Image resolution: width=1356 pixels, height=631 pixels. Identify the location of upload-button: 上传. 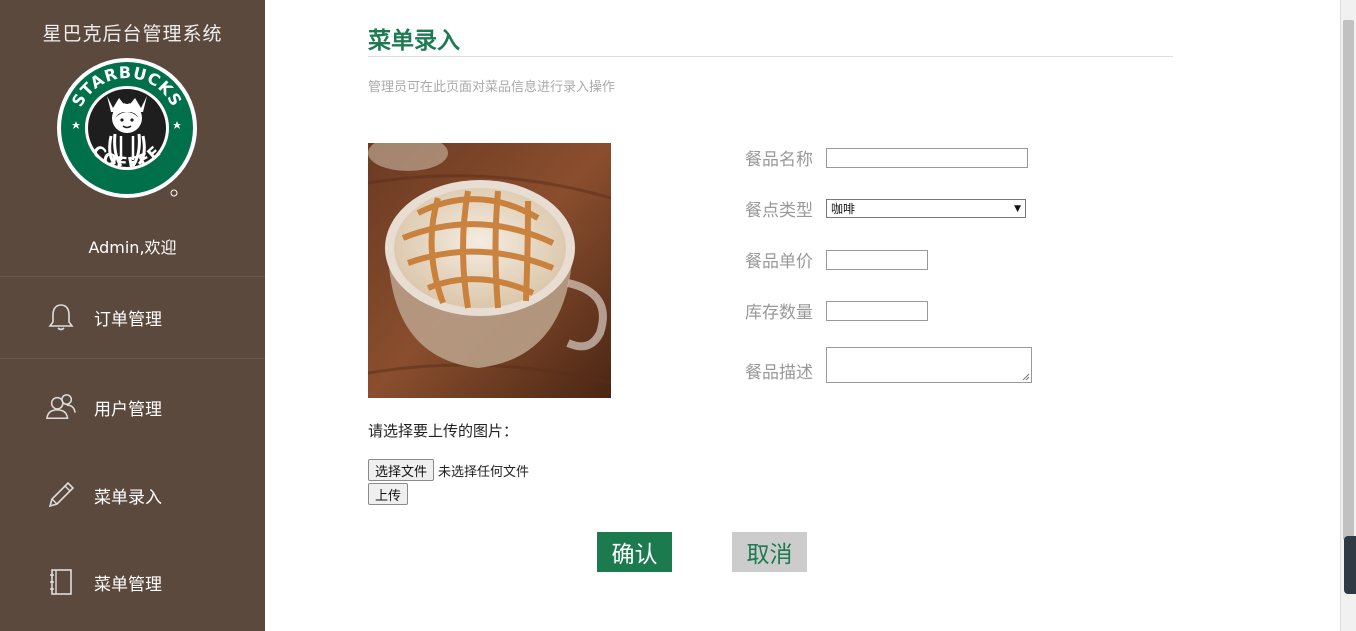
(388, 494).